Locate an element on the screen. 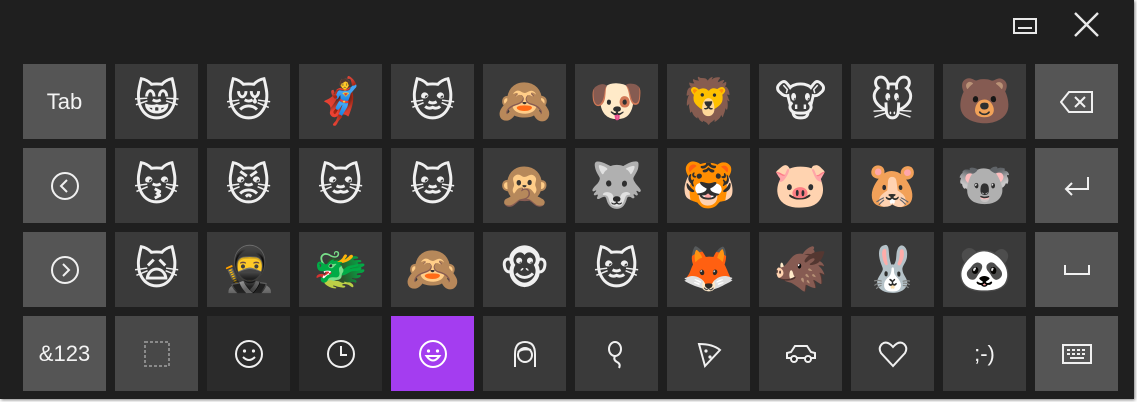 This screenshot has width=1137, height=402. enter-icon is located at coordinates (1077, 186).